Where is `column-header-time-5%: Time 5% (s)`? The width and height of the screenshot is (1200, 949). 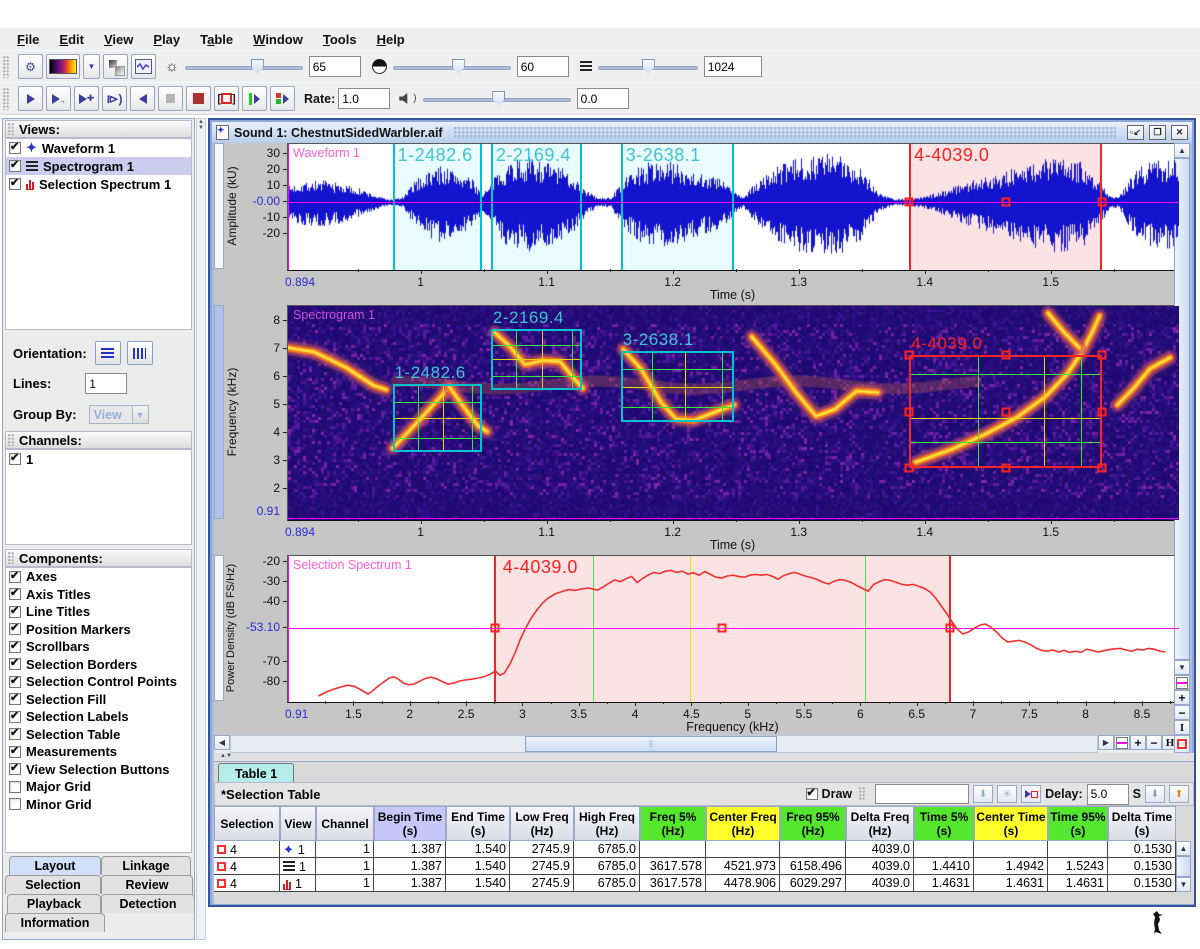 column-header-time-5%: Time 5% (s) is located at coordinates (944, 823).